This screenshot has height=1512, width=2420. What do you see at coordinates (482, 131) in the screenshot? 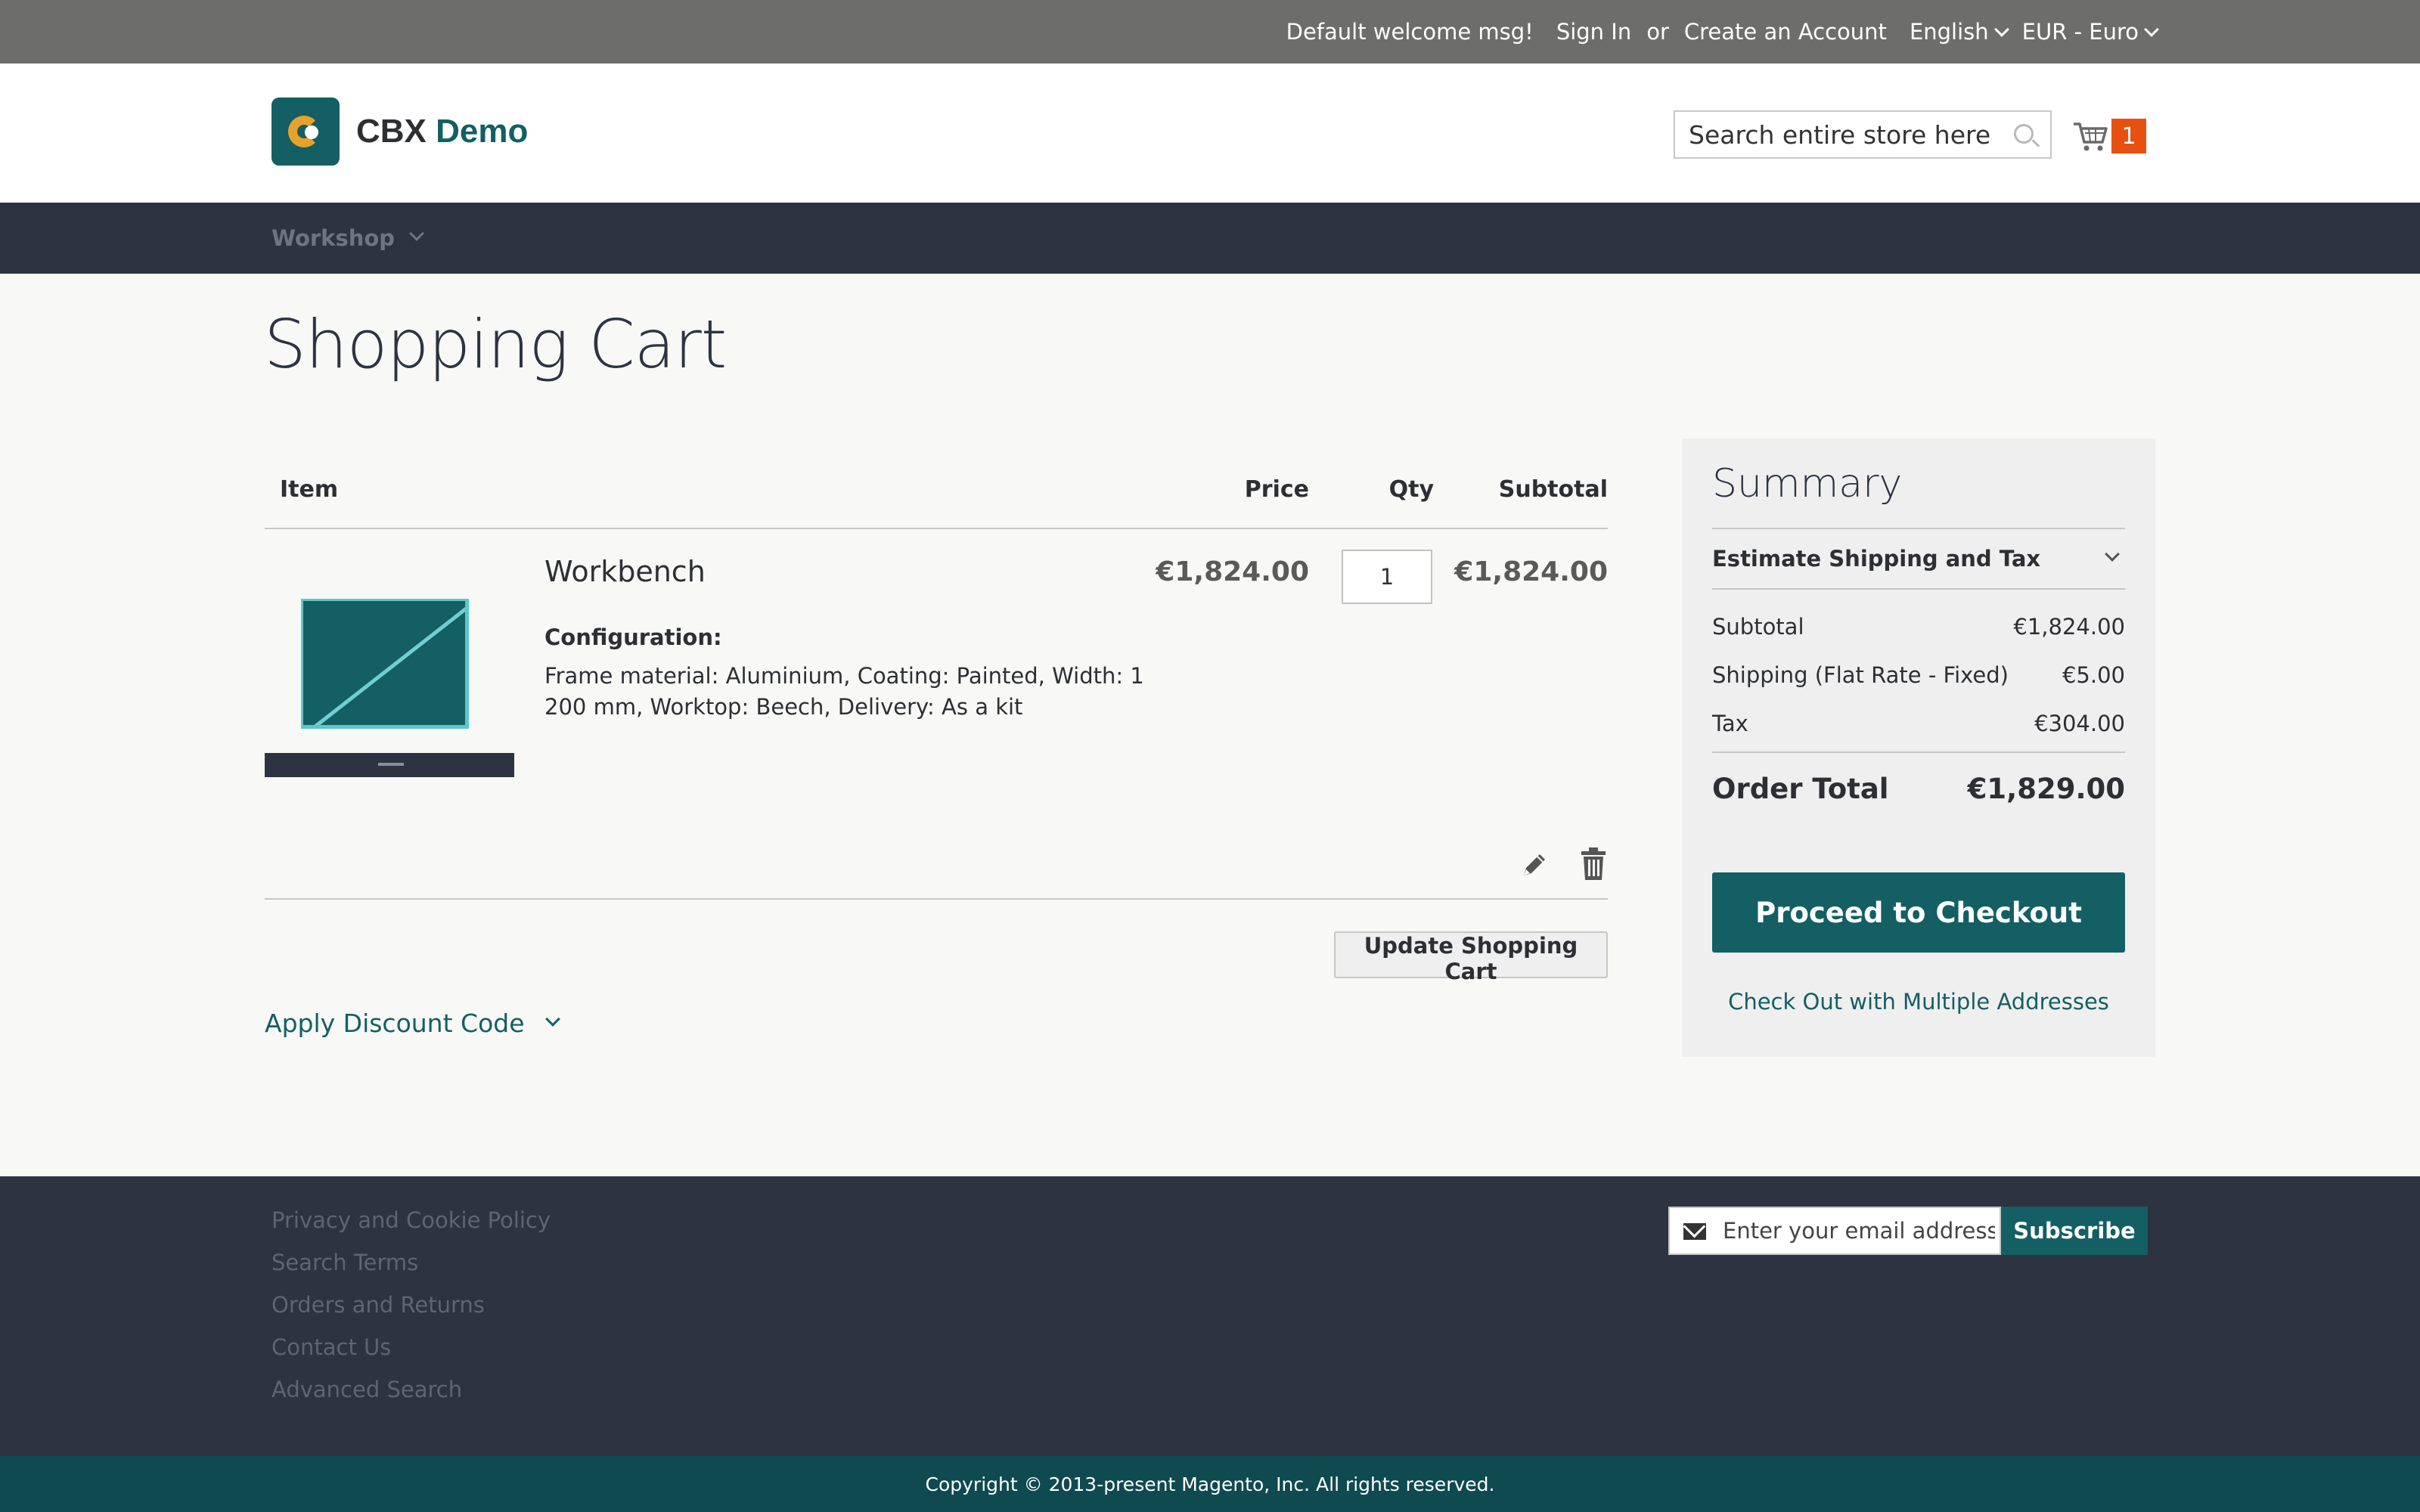
I see `logo-word-2: Demo` at bounding box center [482, 131].